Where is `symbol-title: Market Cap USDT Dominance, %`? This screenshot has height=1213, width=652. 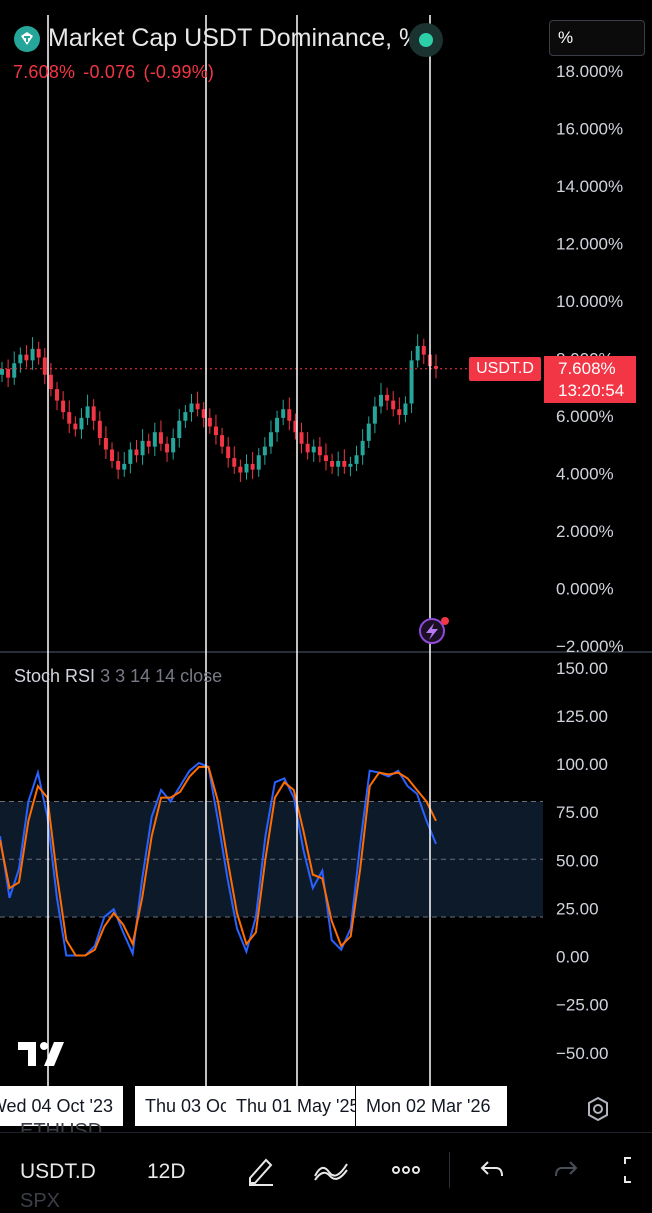
symbol-title: Market Cap USDT Dominance, % is located at coordinates (234, 38).